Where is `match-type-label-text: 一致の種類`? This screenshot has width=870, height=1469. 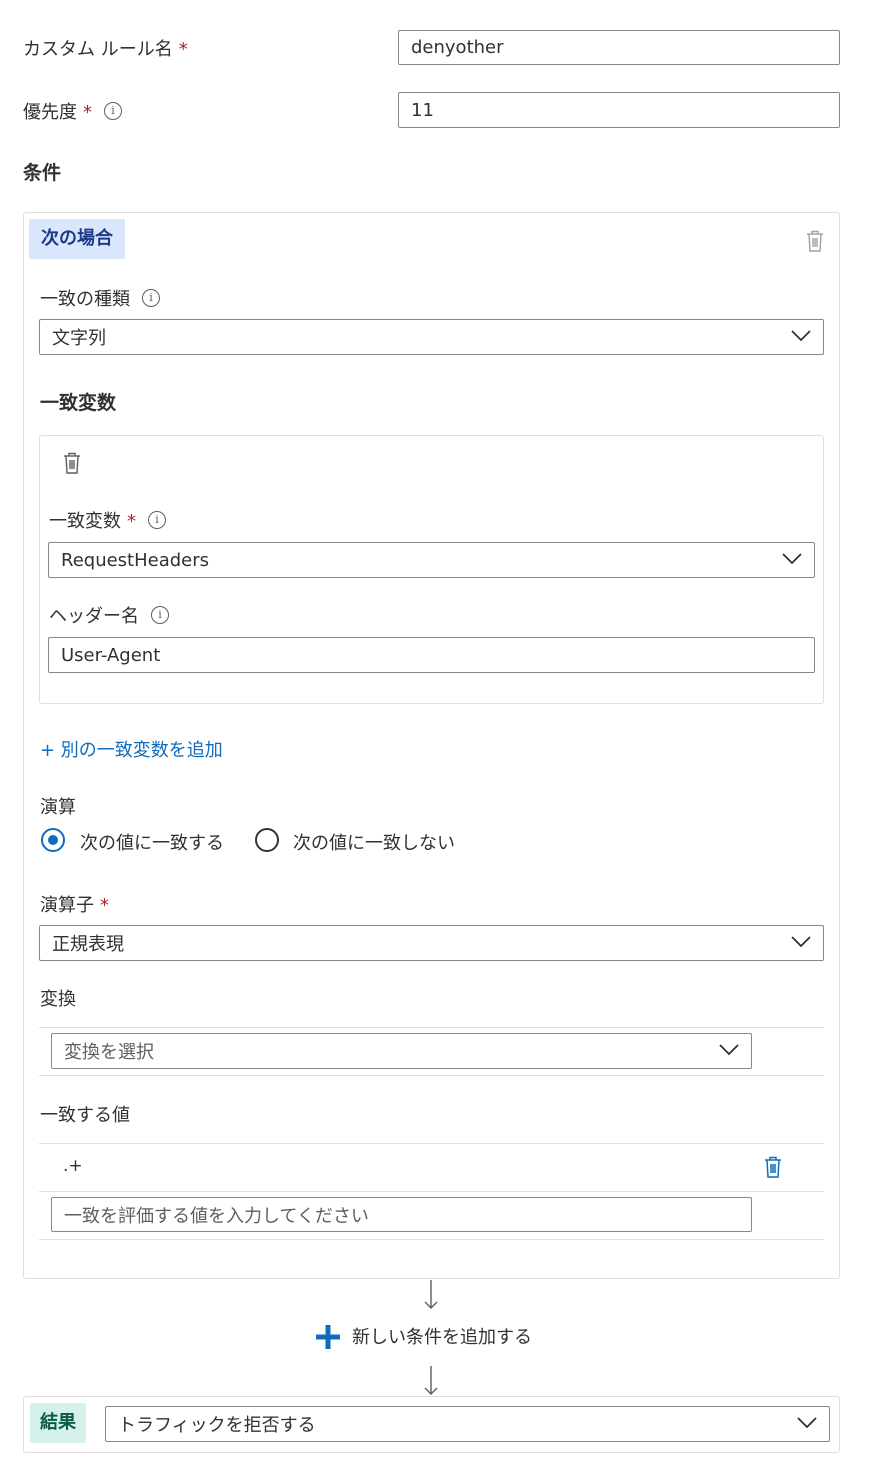
match-type-label-text: 一致の種類 is located at coordinates (85, 299).